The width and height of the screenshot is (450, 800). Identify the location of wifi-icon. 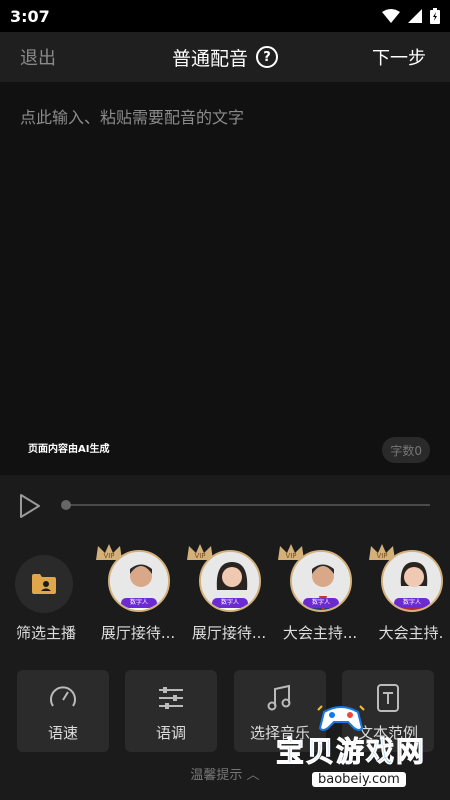
(391, 16).